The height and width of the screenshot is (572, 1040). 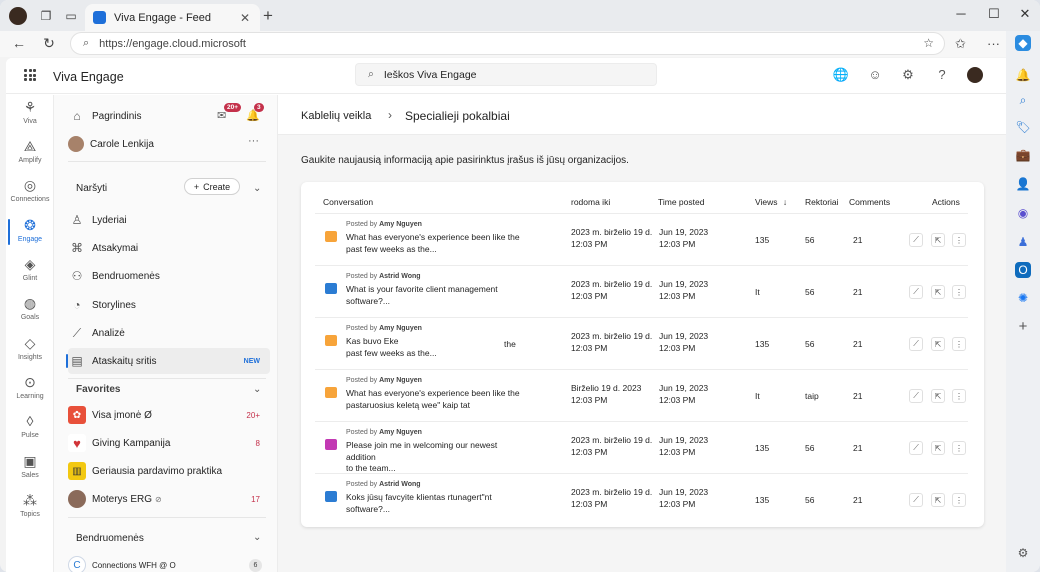 What do you see at coordinates (30, 112) in the screenshot?
I see `rail-viva: ⚘ Viva` at bounding box center [30, 112].